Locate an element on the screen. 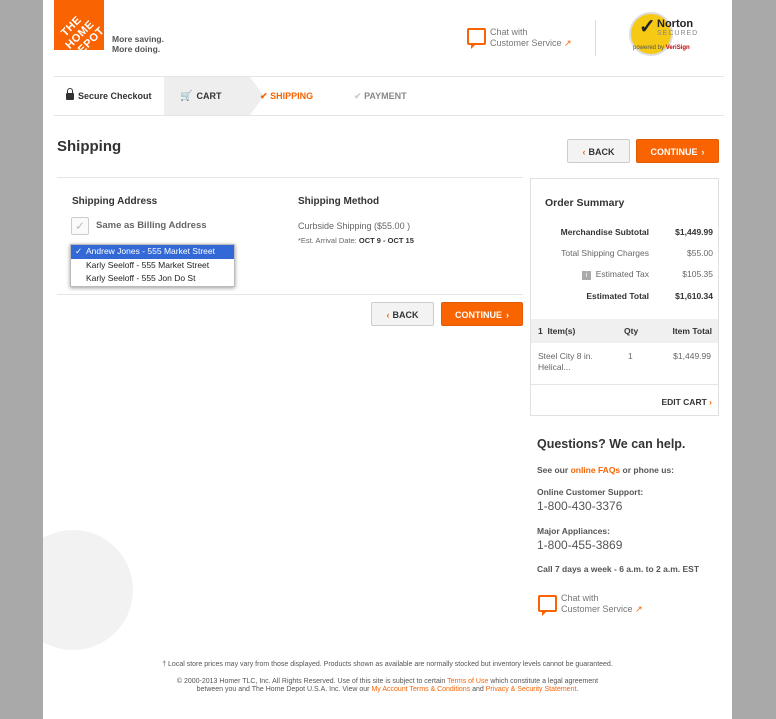 Image resolution: width=776 pixels, height=719 pixels. items-header: 1 Item(s) Qty Item Total is located at coordinates (624, 331).